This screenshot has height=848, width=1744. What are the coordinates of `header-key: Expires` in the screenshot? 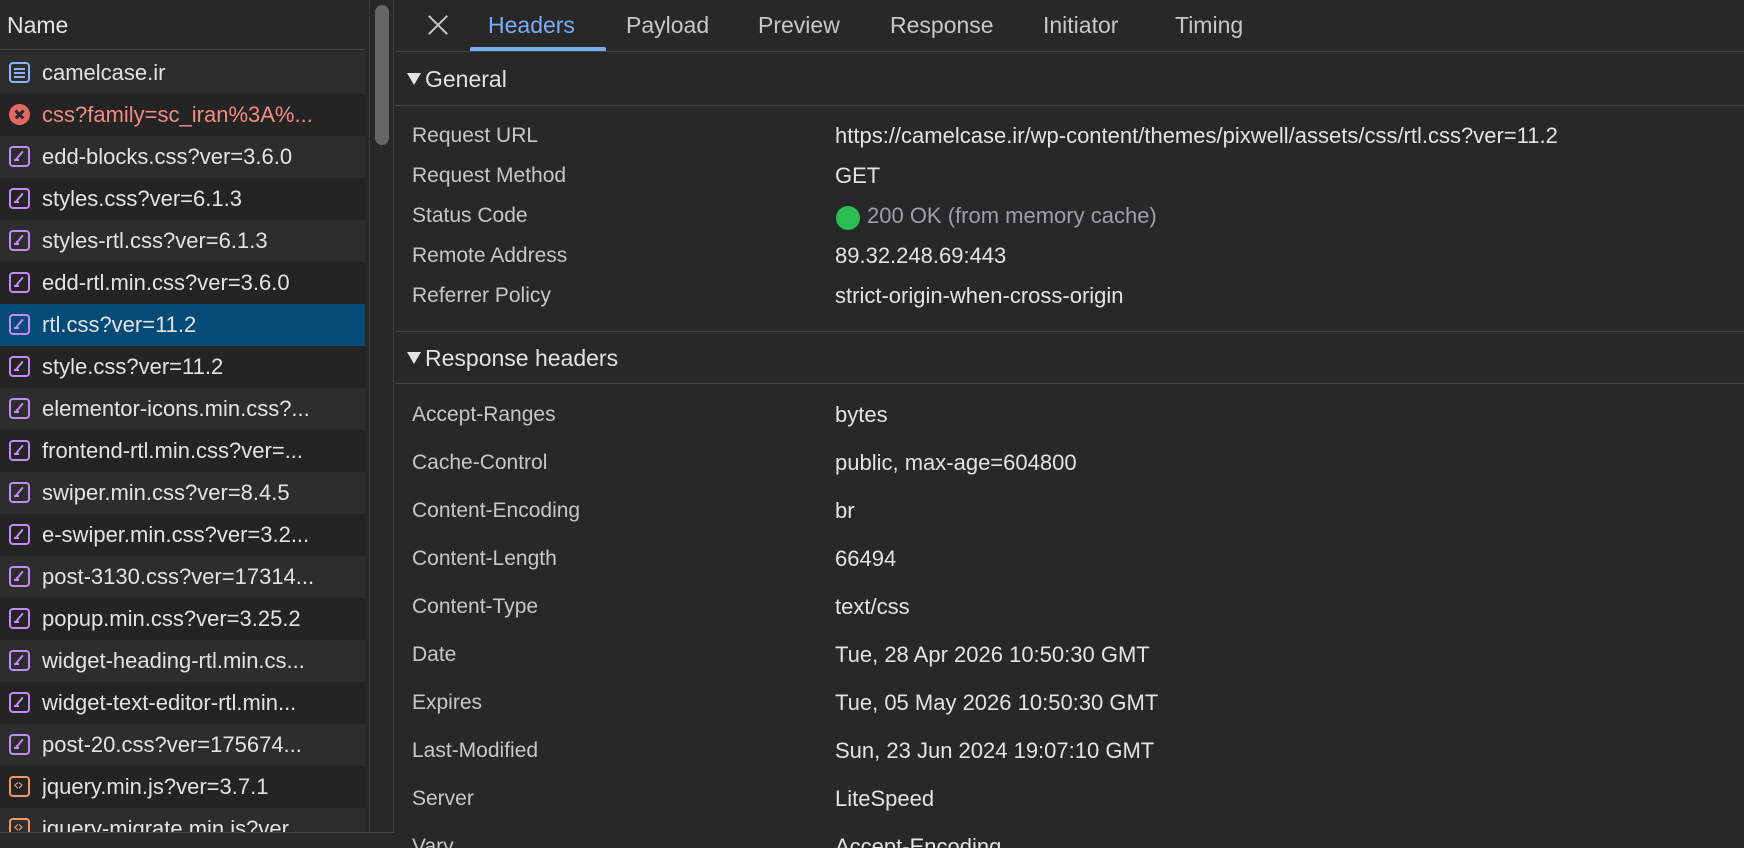 It's located at (447, 702).